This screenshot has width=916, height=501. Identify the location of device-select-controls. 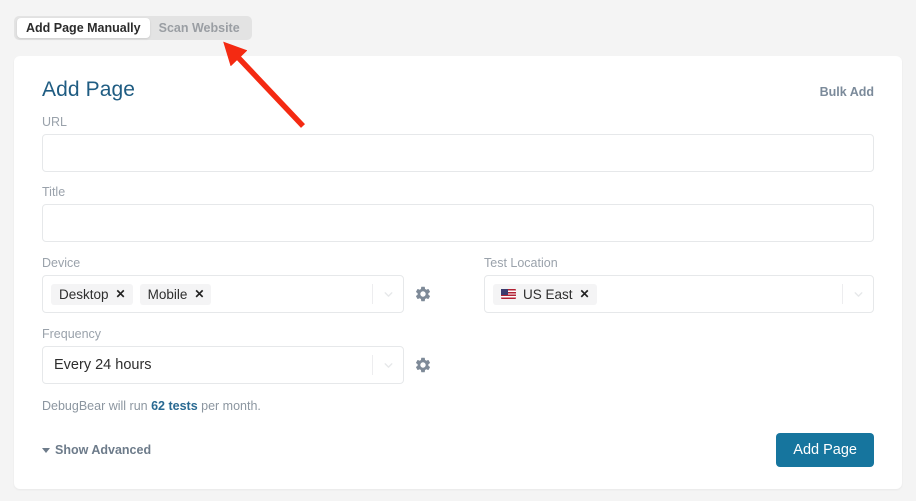
(387, 294).